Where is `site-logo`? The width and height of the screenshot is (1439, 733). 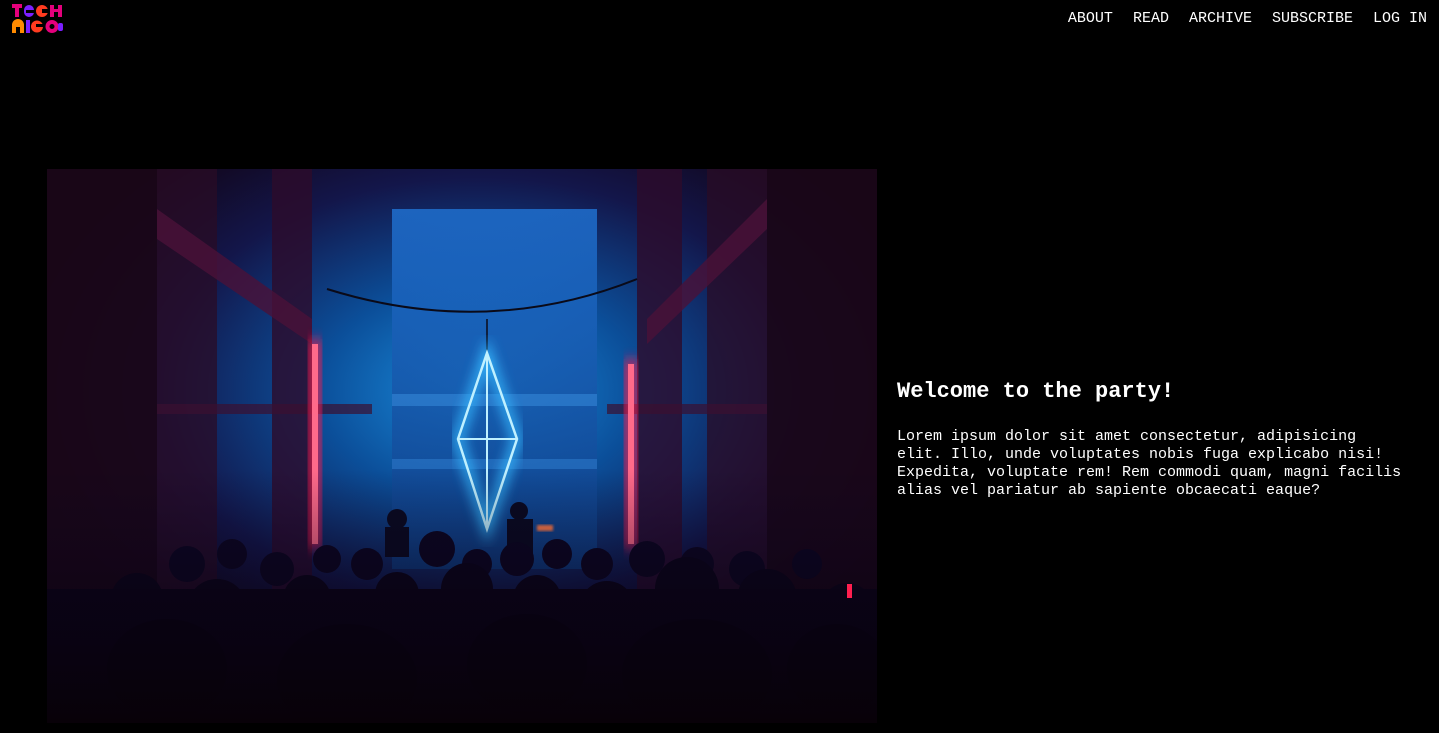
site-logo is located at coordinates (38, 19).